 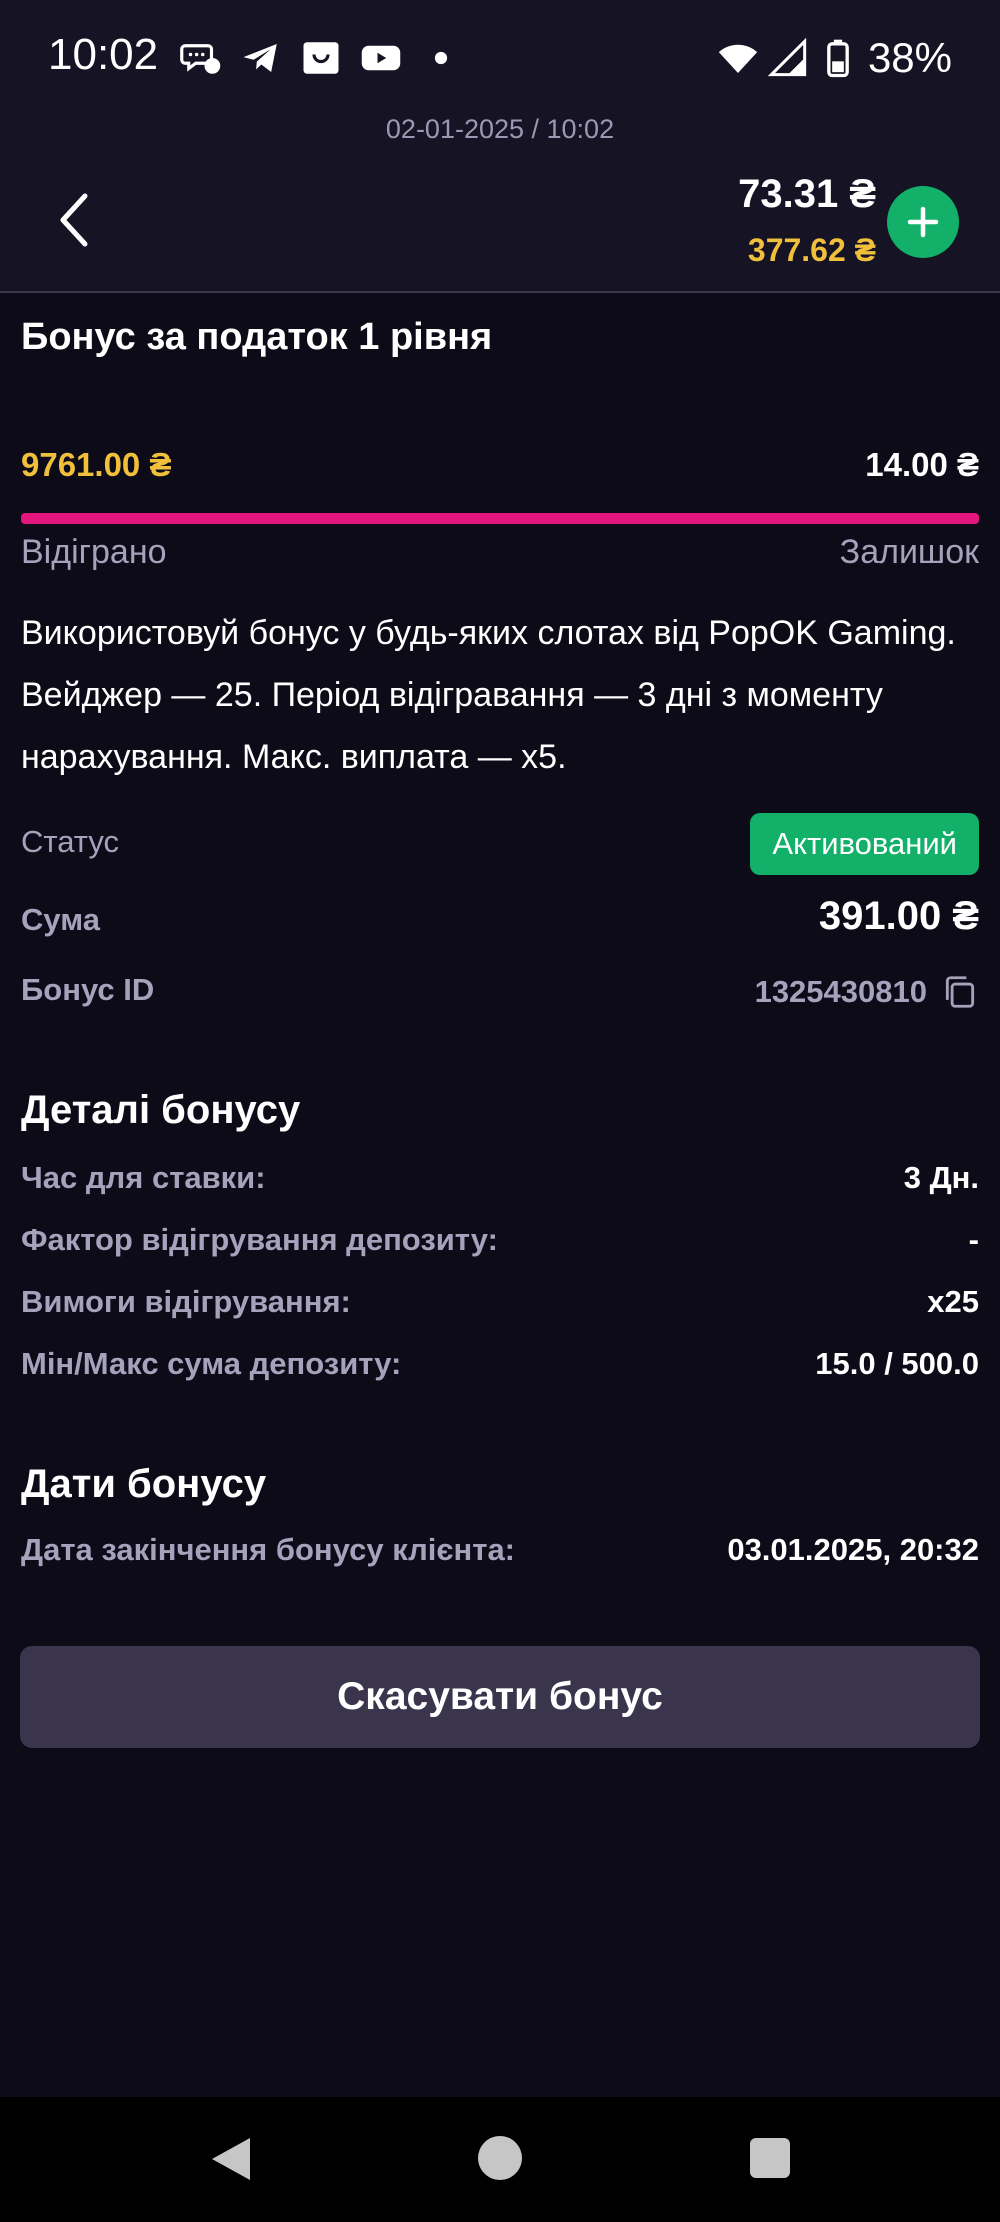 I want to click on server-datetime: 02-01-2025 / 10:02, so click(x=500, y=129).